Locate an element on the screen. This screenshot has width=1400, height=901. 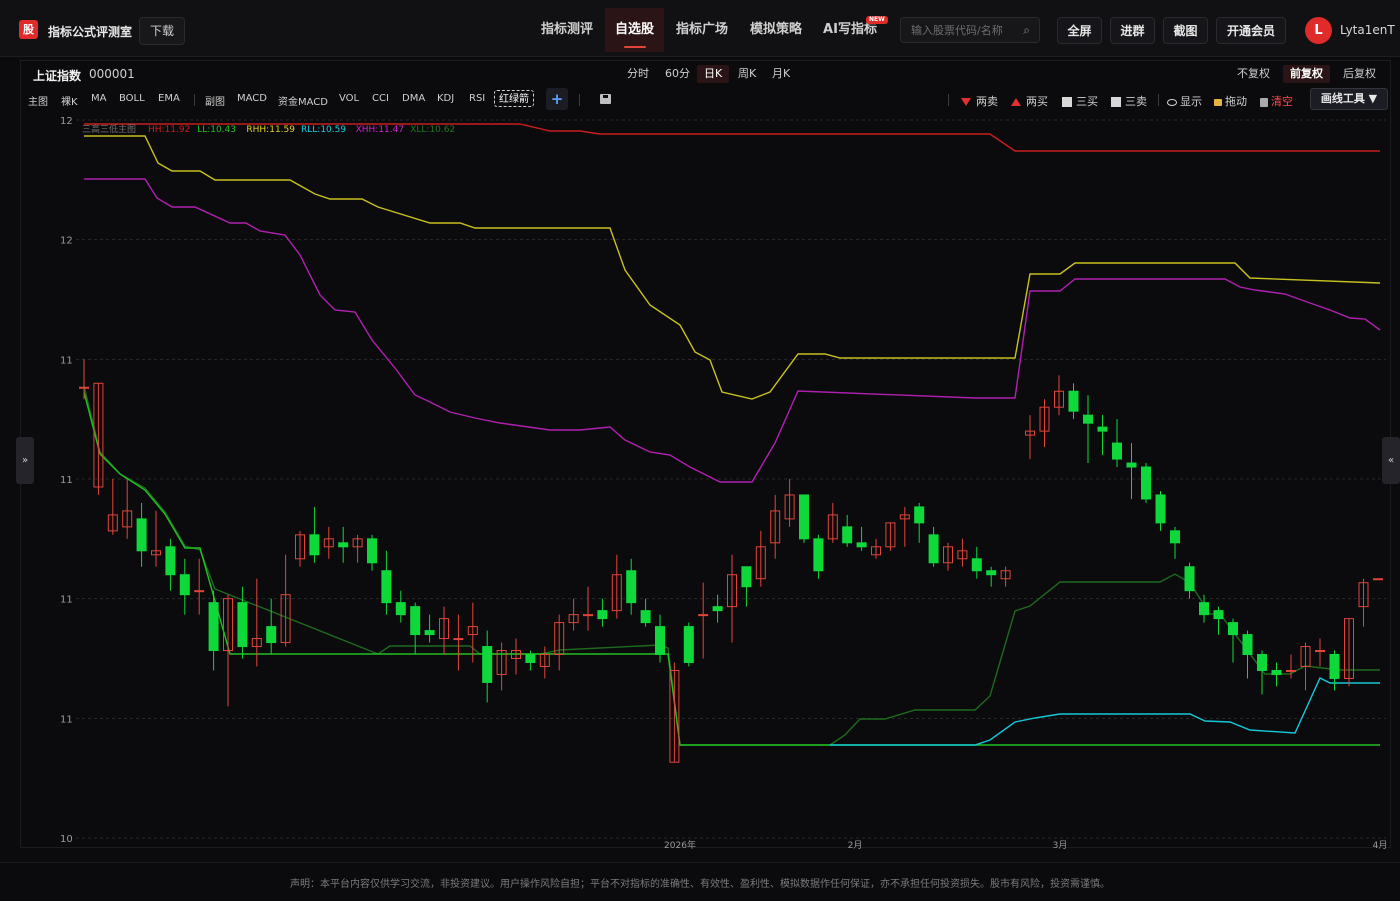
indicator-value: RLL:10.59 is located at coordinates (323, 130).